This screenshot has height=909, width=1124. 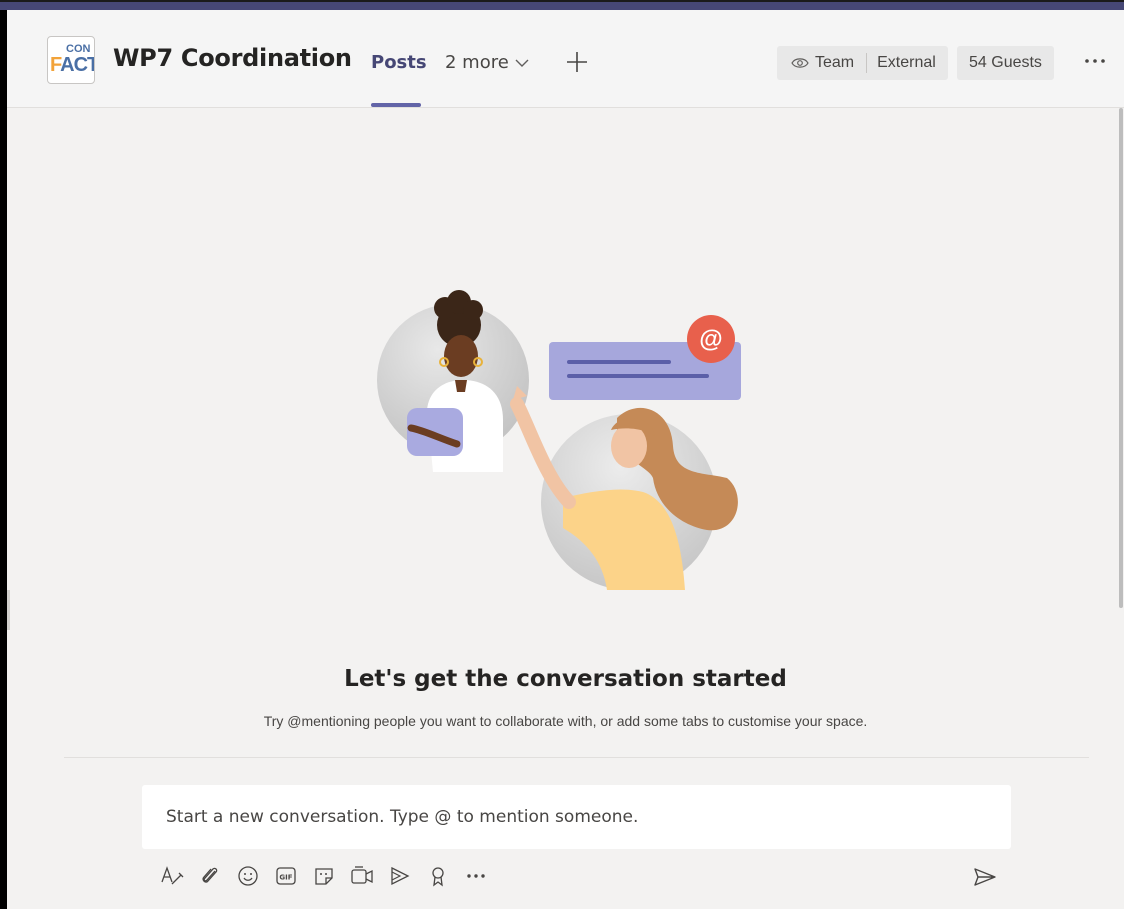 What do you see at coordinates (565, 679) in the screenshot?
I see `empty-state-title: Let's get the conversation started` at bounding box center [565, 679].